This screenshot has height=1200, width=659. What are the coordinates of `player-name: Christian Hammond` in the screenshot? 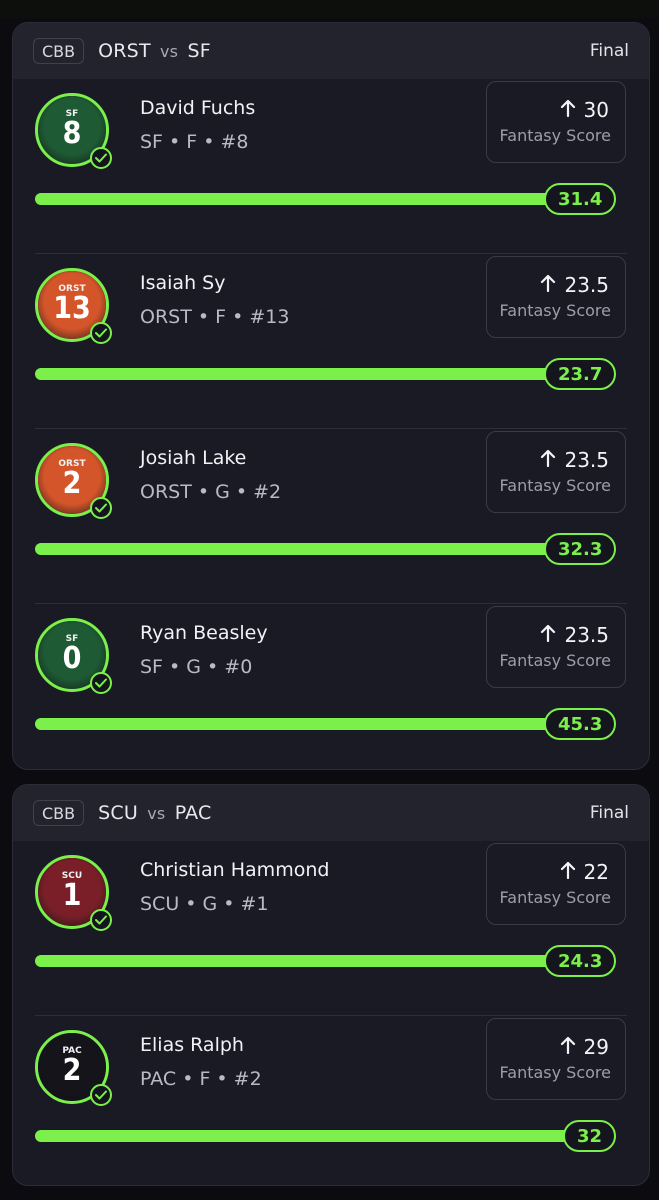 It's located at (235, 870).